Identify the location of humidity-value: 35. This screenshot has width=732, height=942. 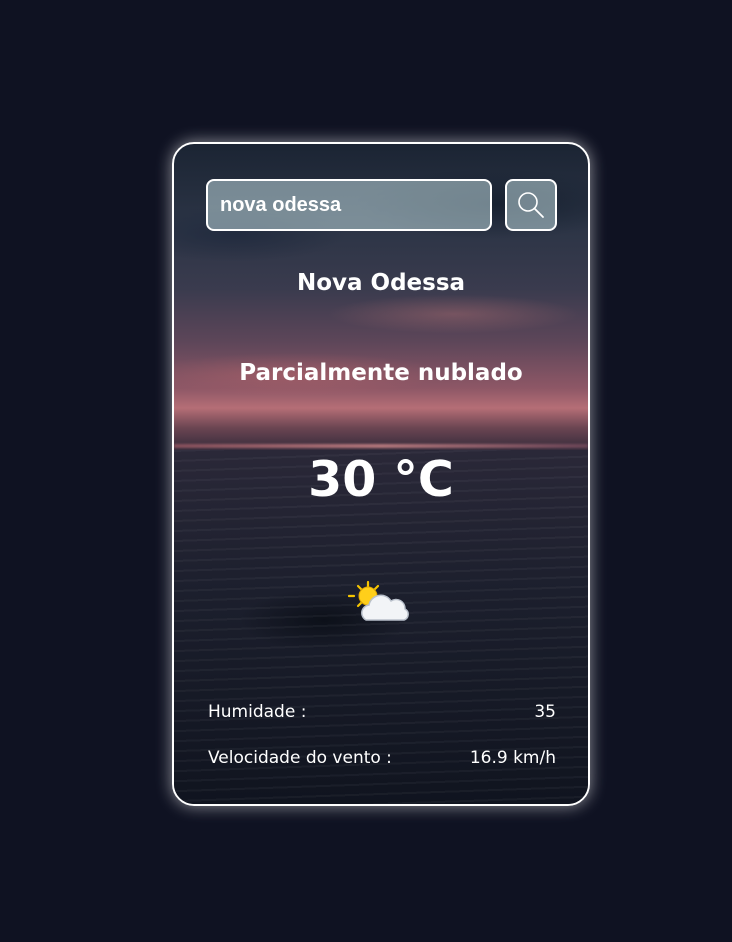
(545, 712).